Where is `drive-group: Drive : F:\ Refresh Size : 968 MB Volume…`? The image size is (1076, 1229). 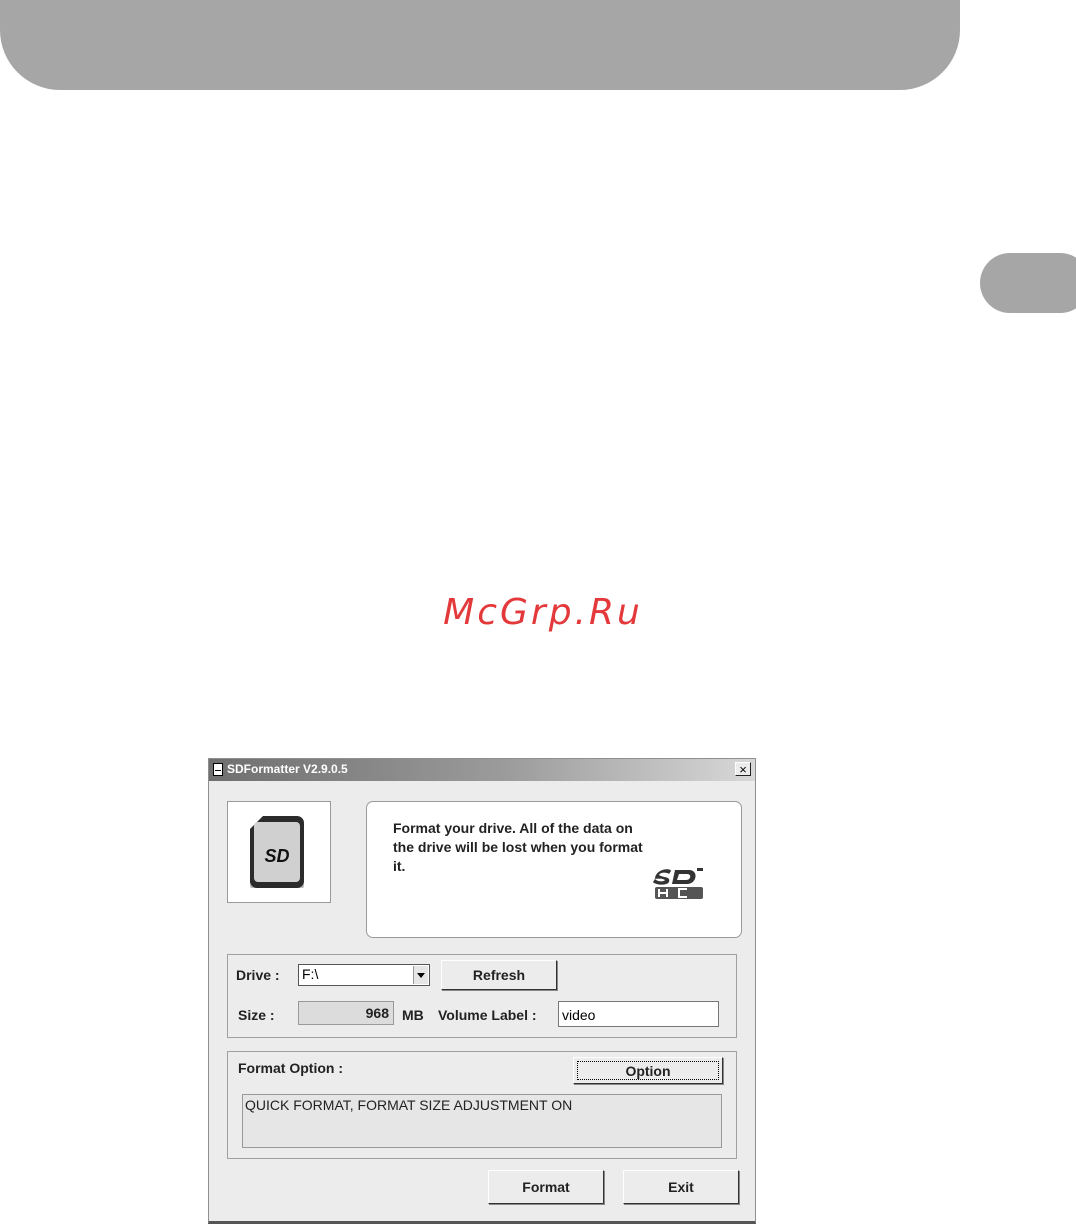
drive-group: Drive : F:\ Refresh Size : 968 MB Volume… is located at coordinates (482, 996).